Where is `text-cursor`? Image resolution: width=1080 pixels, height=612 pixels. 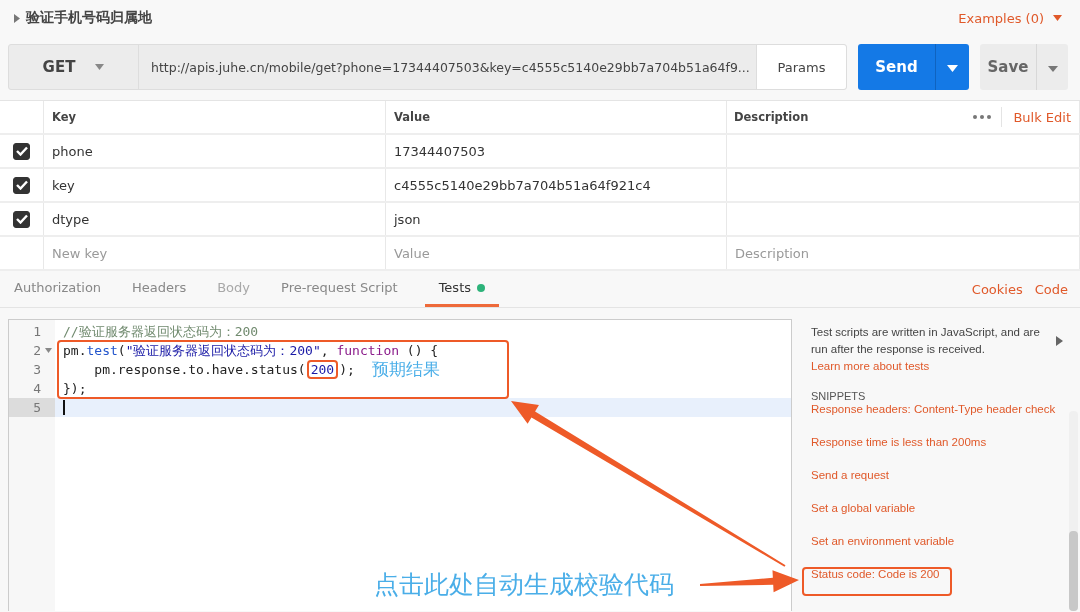 text-cursor is located at coordinates (64, 407).